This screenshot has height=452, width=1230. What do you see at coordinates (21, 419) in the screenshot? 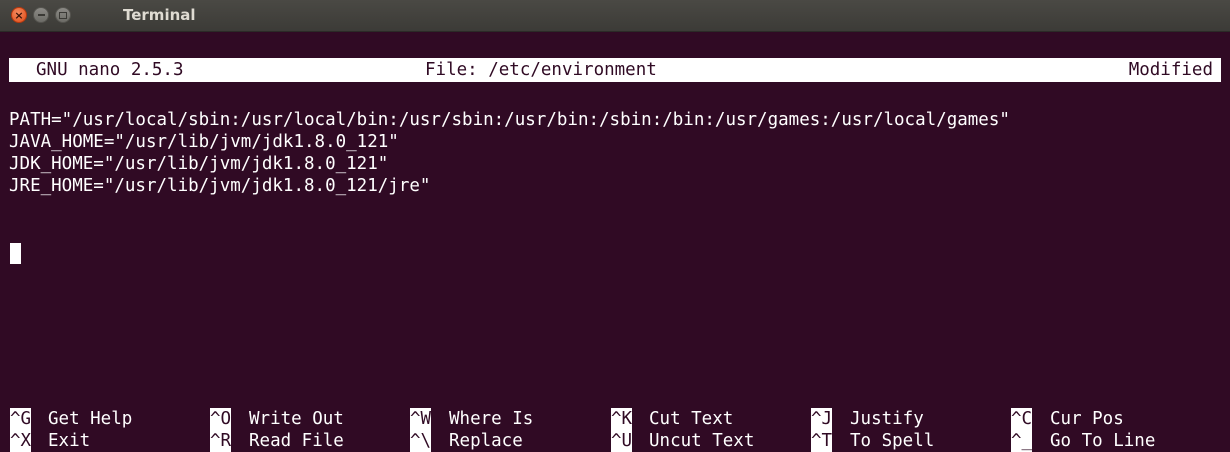
I see `shortcut-key: ^G` at bounding box center [21, 419].